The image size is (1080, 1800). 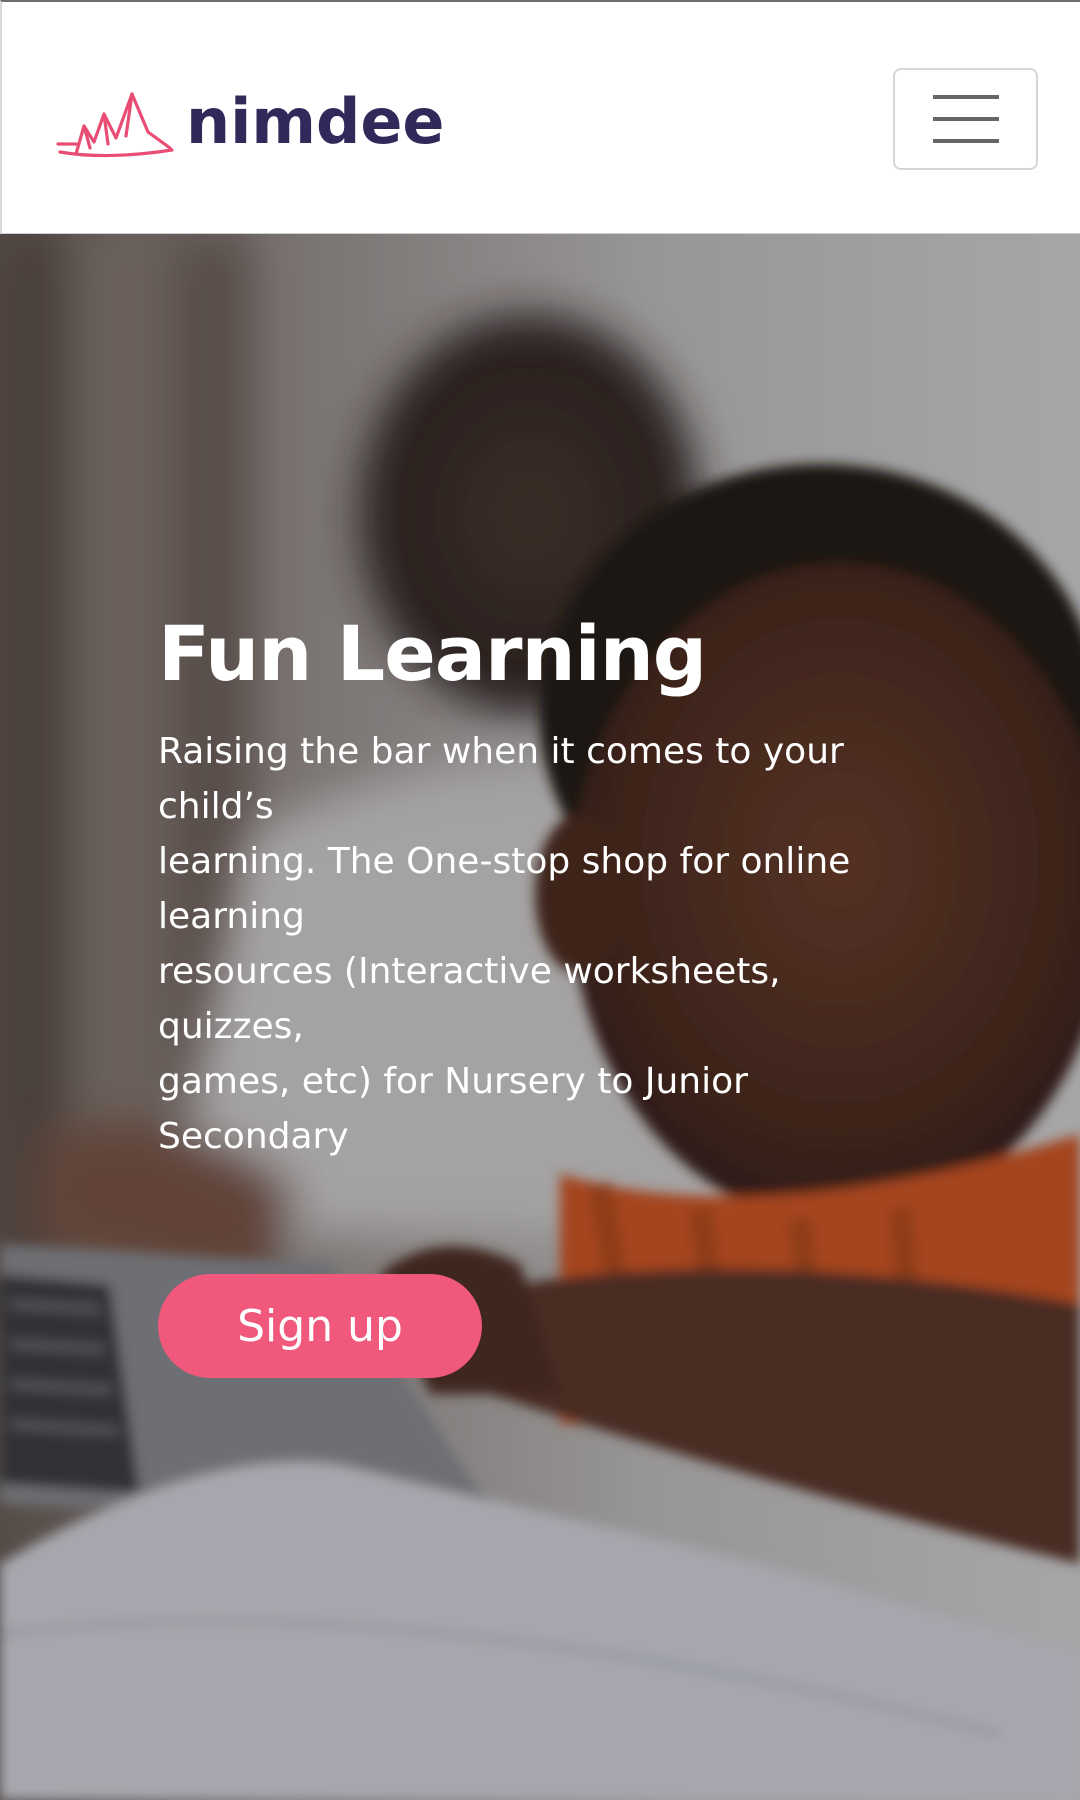 What do you see at coordinates (115, 125) in the screenshot?
I see `paper-boat-logo-icon` at bounding box center [115, 125].